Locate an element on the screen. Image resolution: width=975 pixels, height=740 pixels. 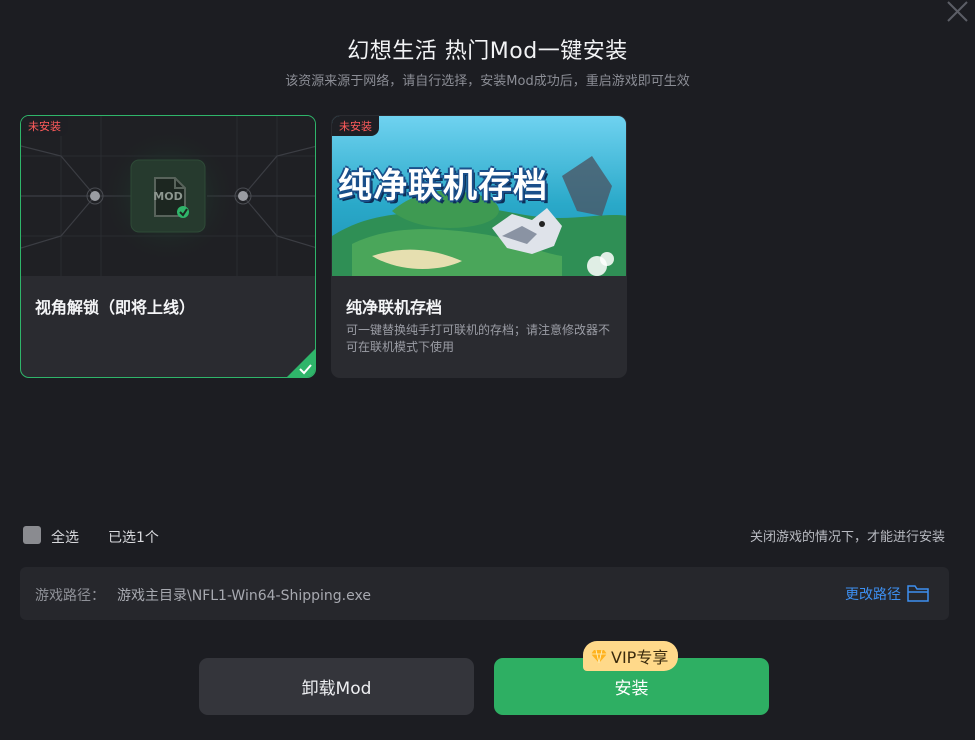
check-icon is located at coordinates (301, 363).